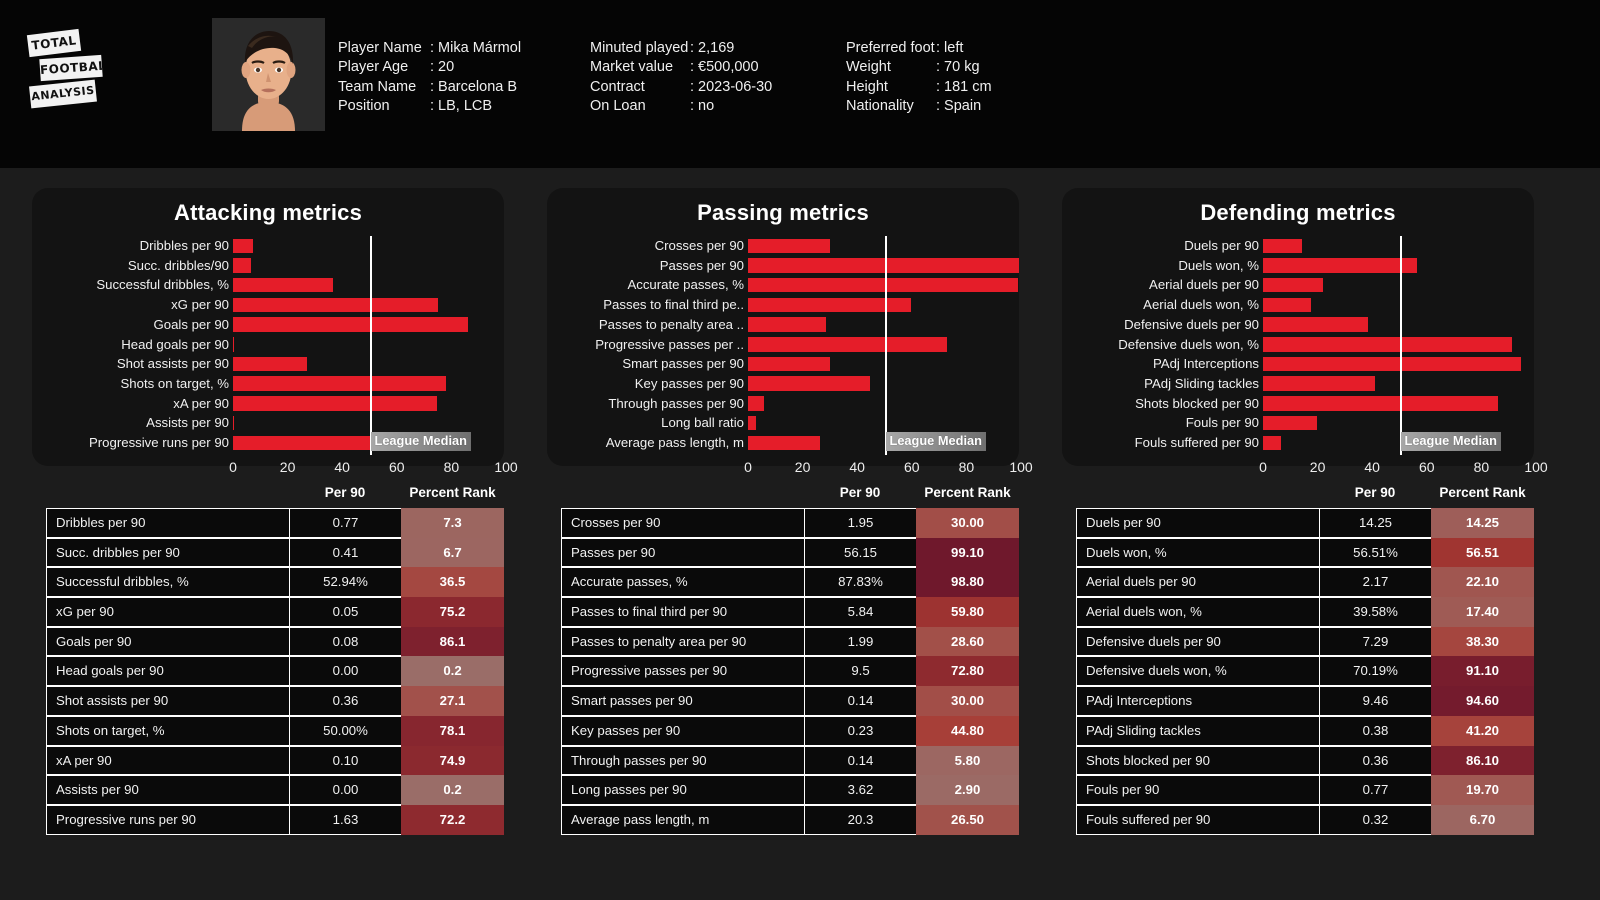  Describe the element at coordinates (1198, 701) in the screenshot. I see `cell-metric-name: PAdj Interceptions` at that location.